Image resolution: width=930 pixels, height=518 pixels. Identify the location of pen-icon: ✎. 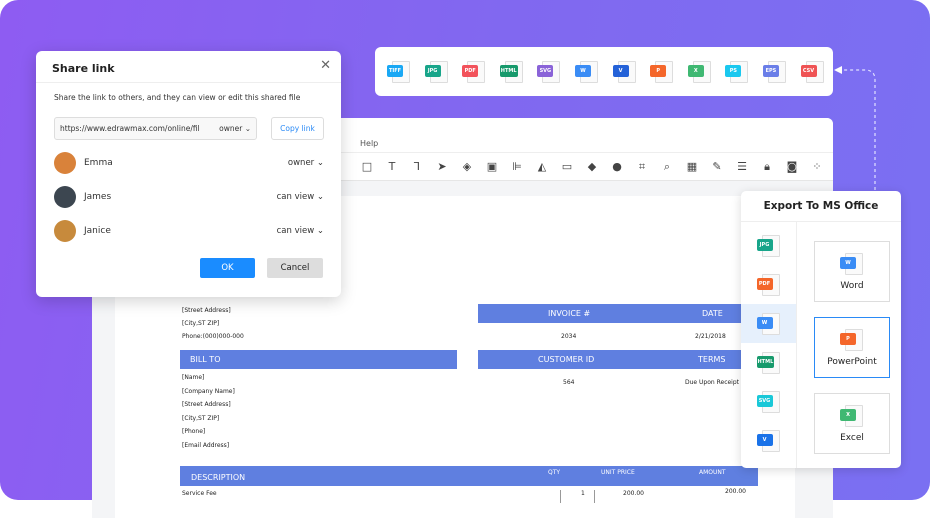
(717, 166).